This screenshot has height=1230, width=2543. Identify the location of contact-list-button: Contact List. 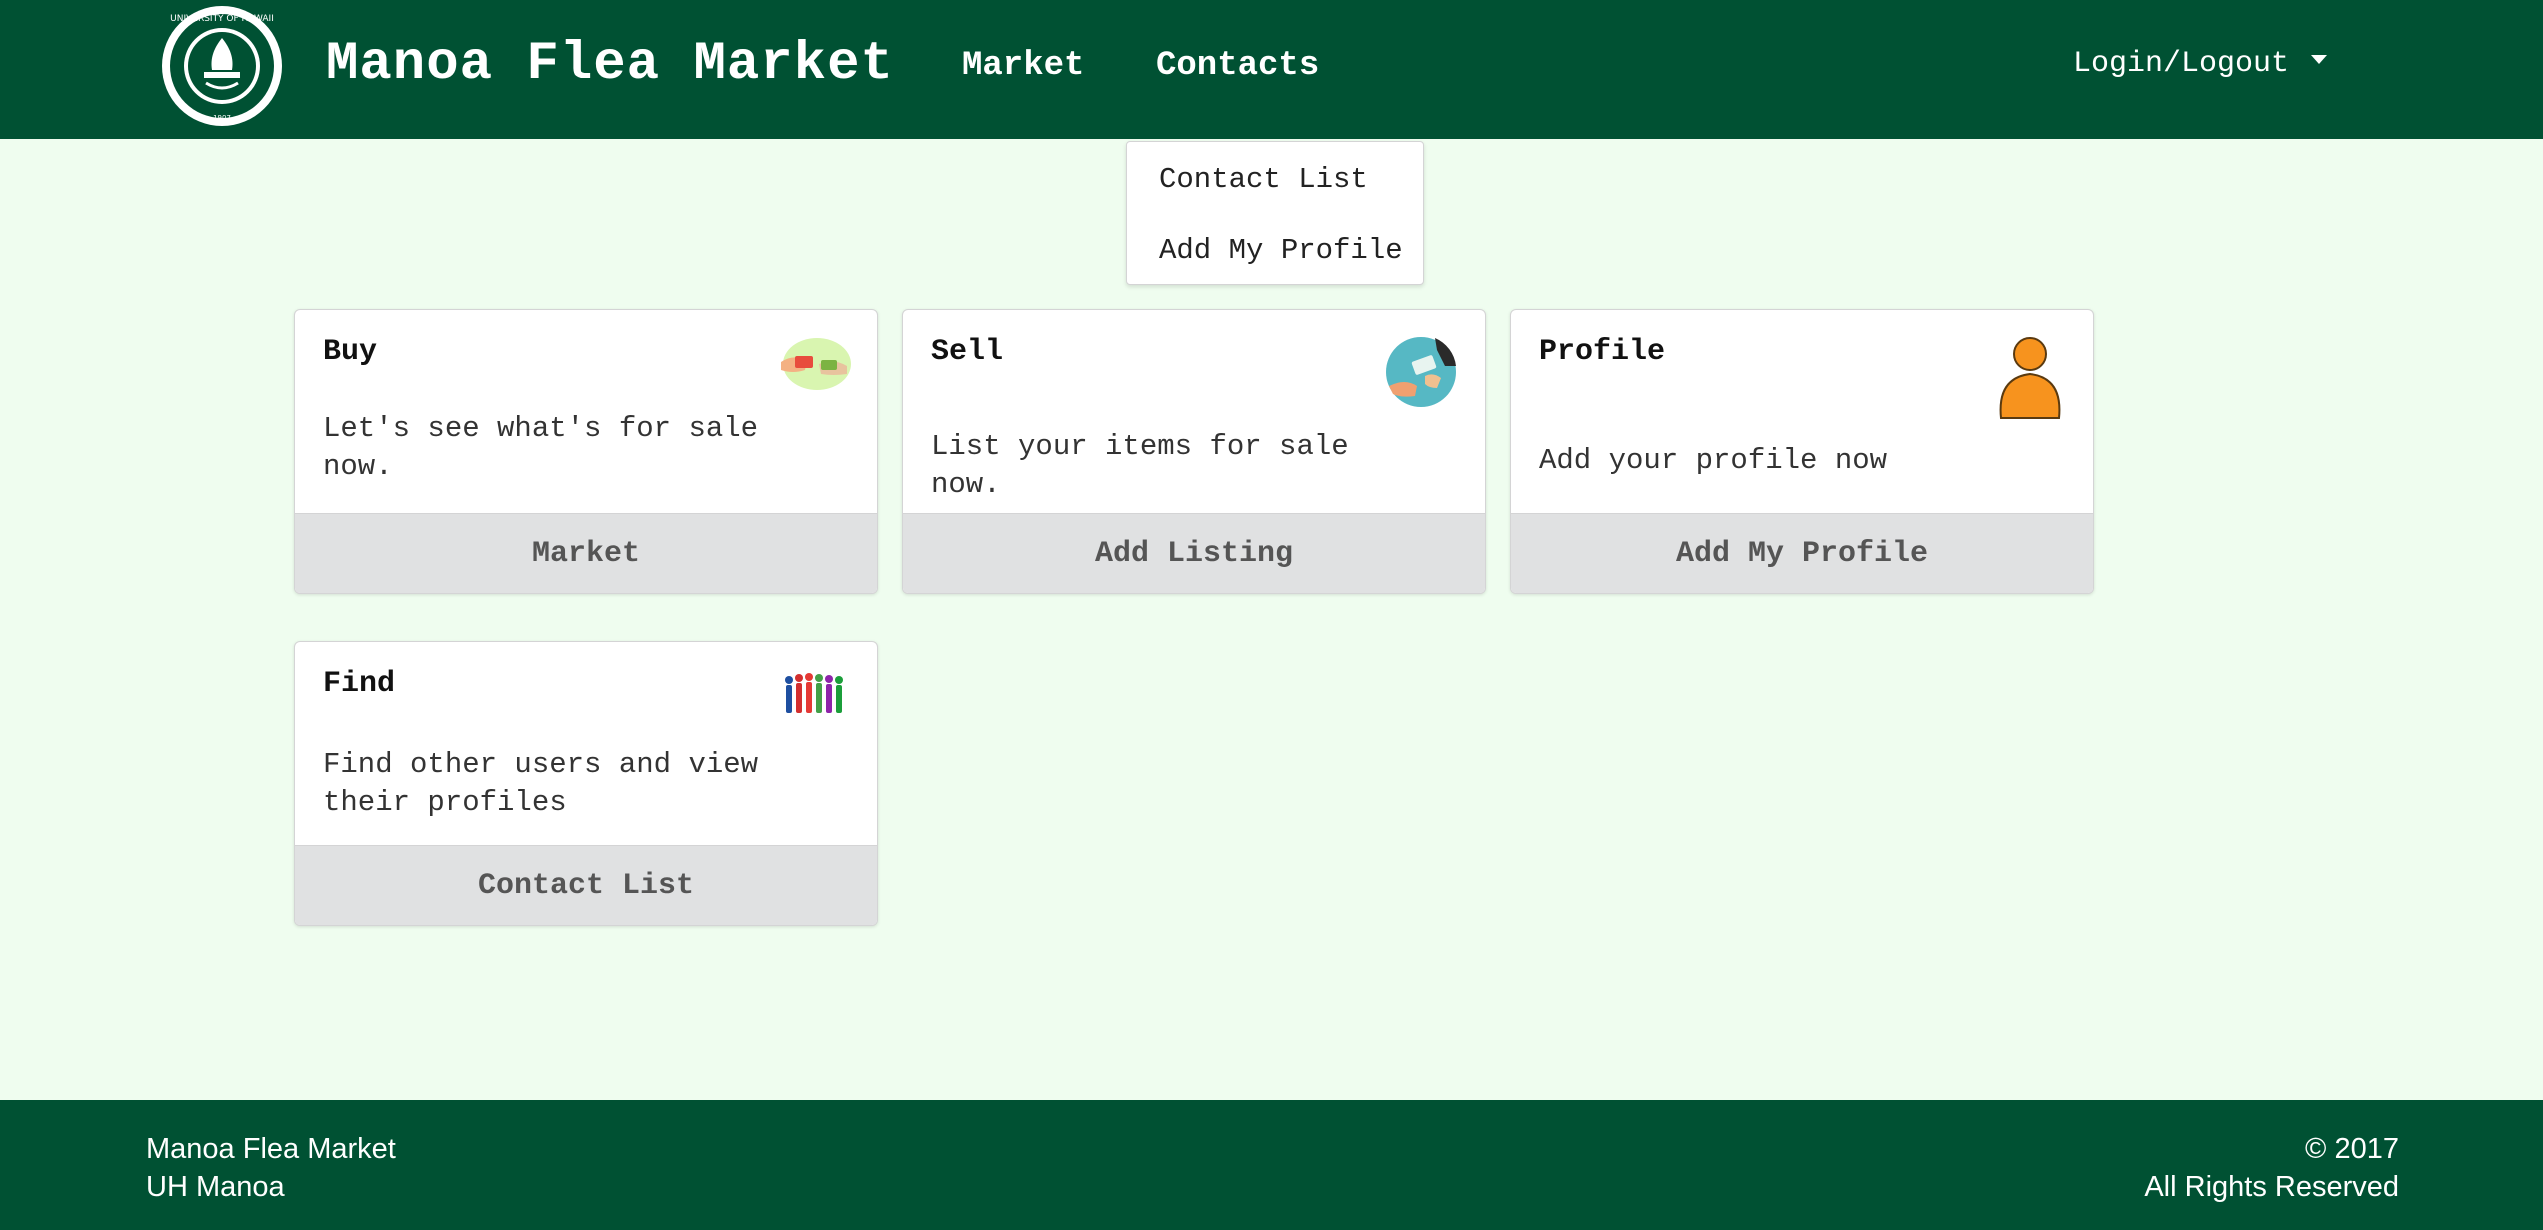
(586, 885).